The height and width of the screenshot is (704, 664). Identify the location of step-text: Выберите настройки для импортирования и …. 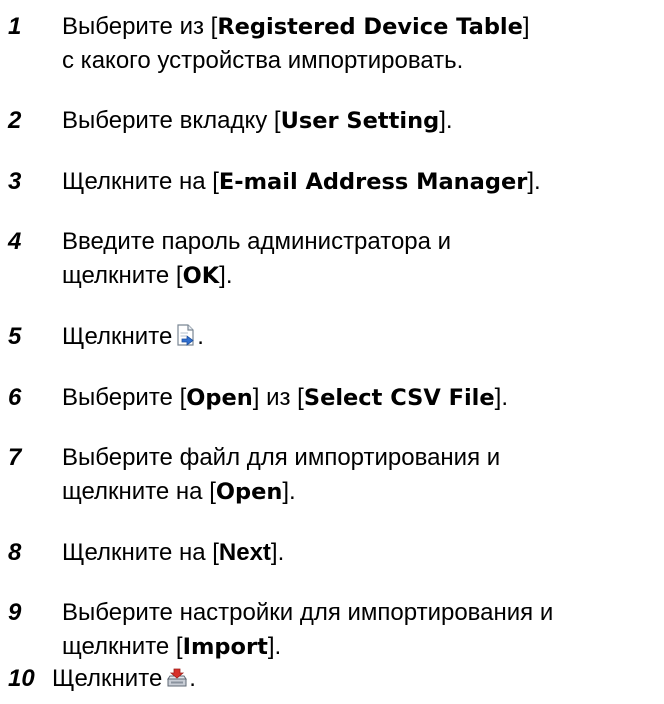
(308, 629).